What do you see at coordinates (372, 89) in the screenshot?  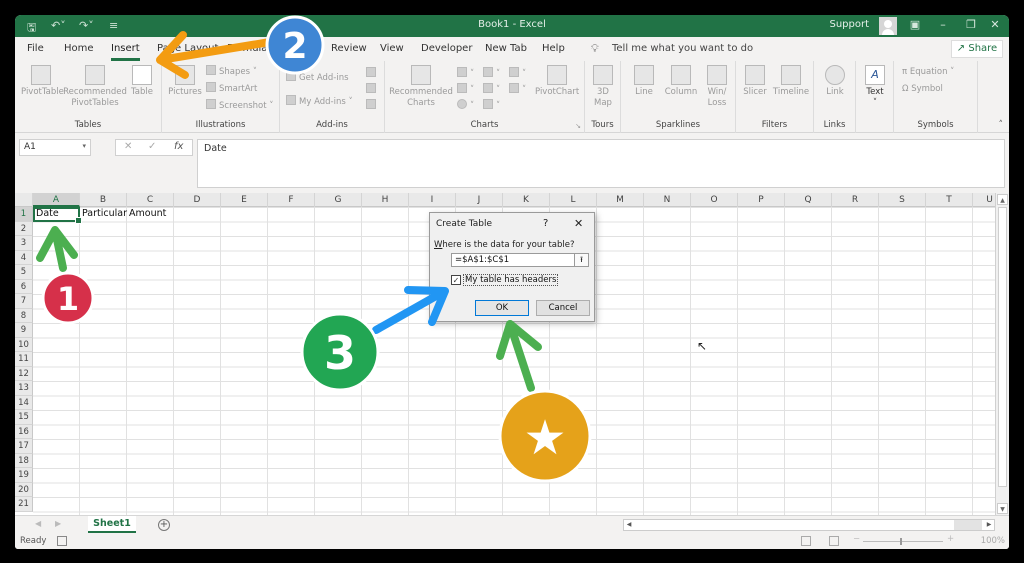 I see `bing-maps-icon` at bounding box center [372, 89].